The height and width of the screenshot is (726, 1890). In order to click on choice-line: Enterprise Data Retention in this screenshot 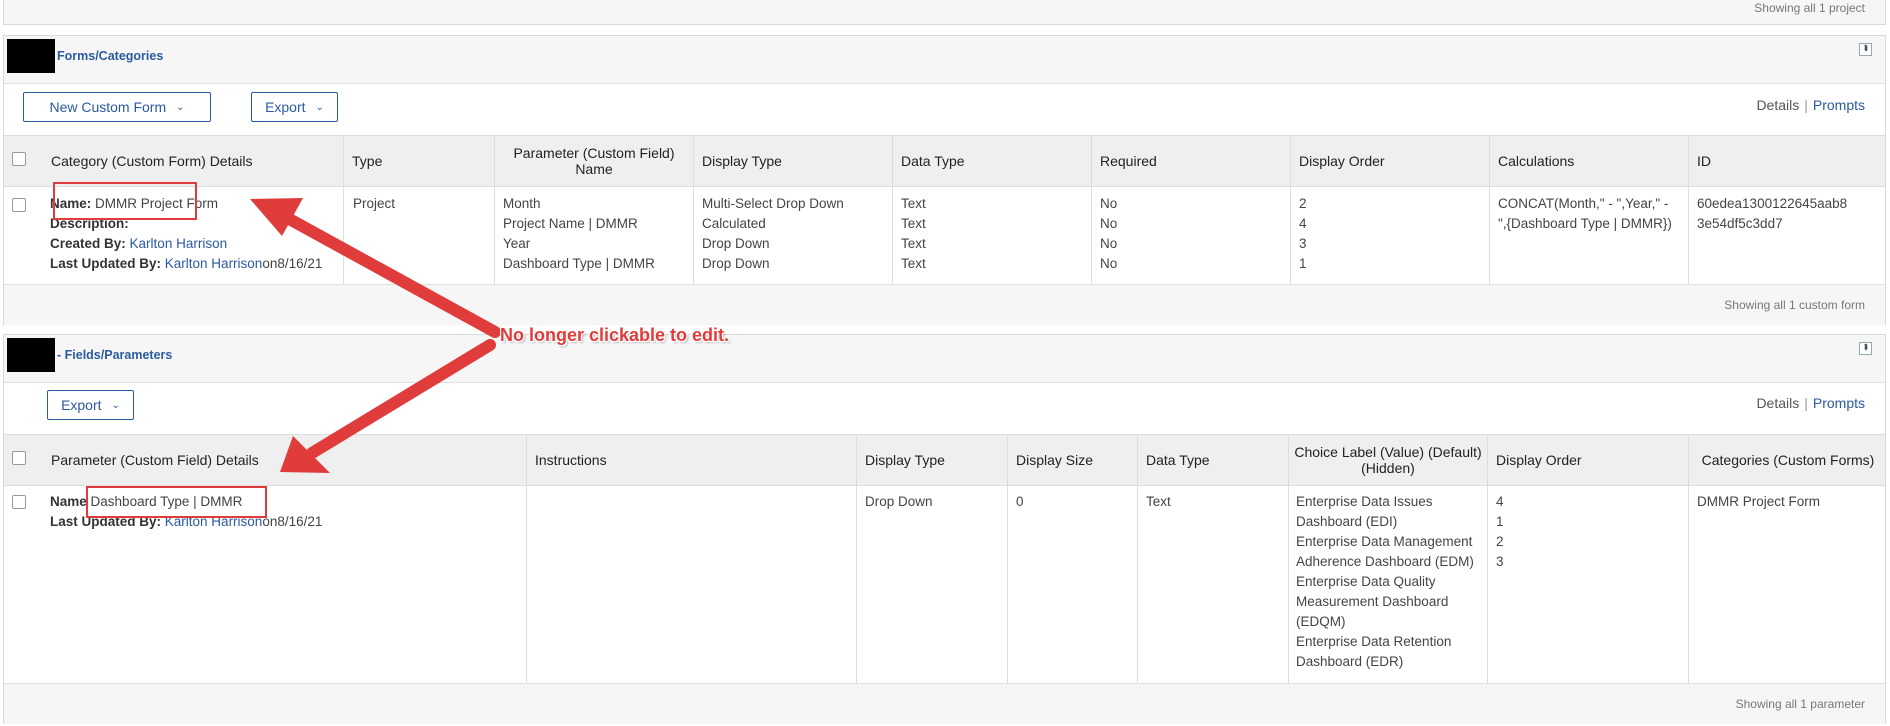, I will do `click(1374, 641)`.